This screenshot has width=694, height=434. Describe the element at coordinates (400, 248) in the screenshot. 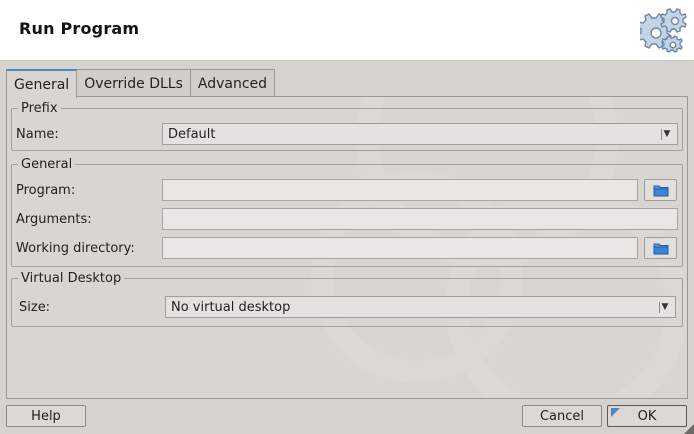

I see `working-directory-input` at that location.